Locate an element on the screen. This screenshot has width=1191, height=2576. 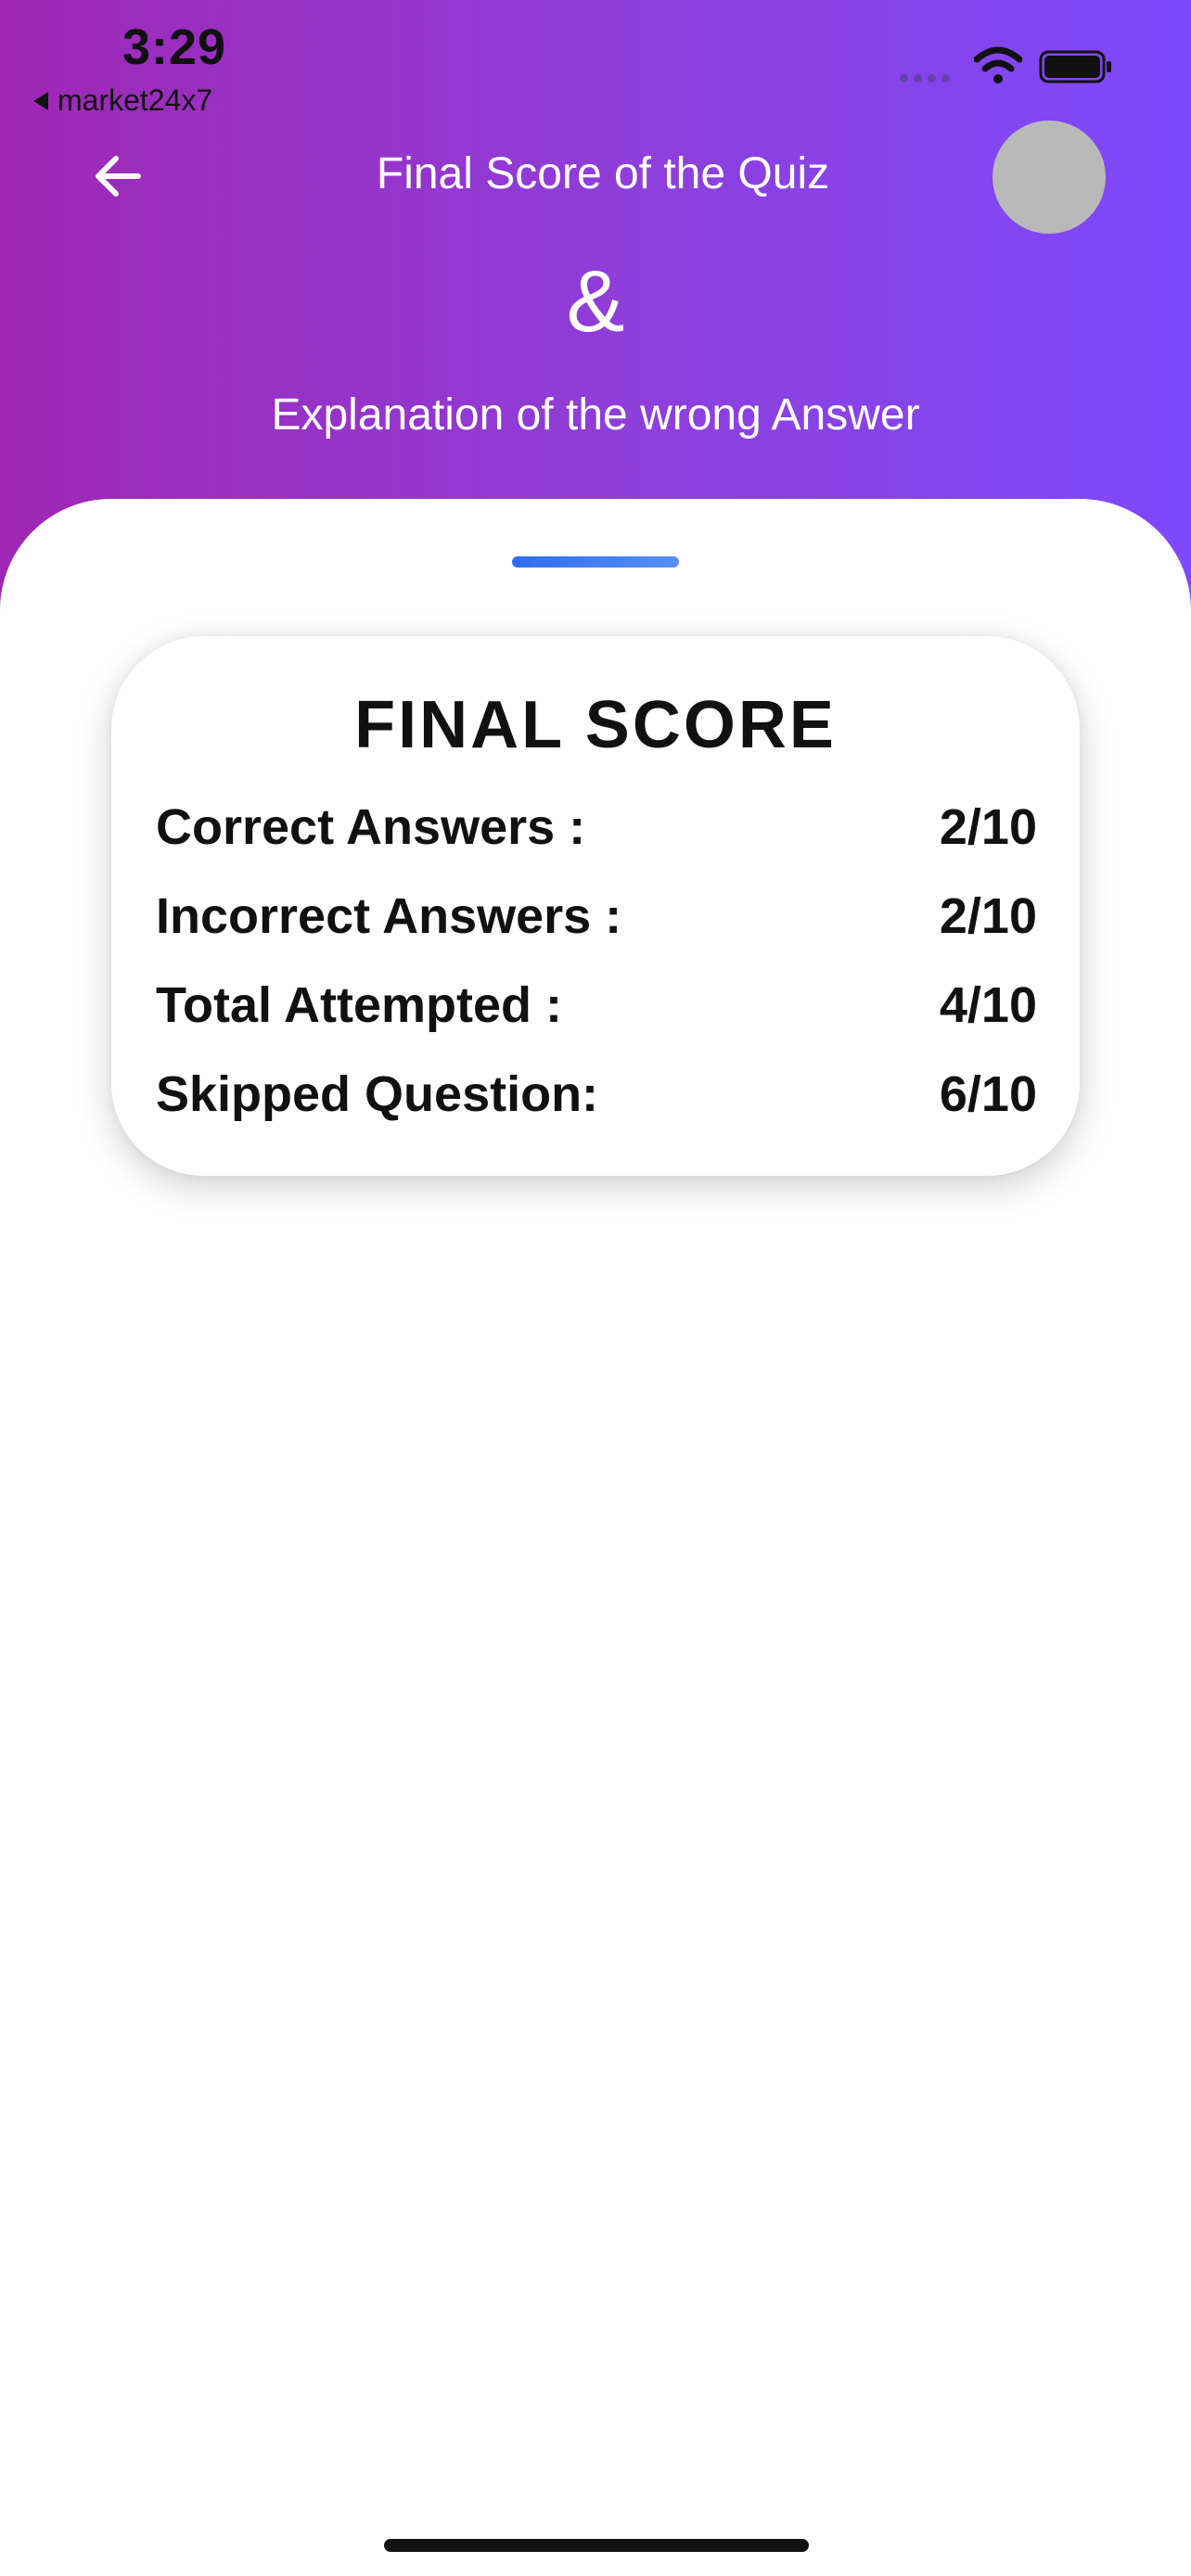
back-app-label: market24x7 is located at coordinates (135, 100).